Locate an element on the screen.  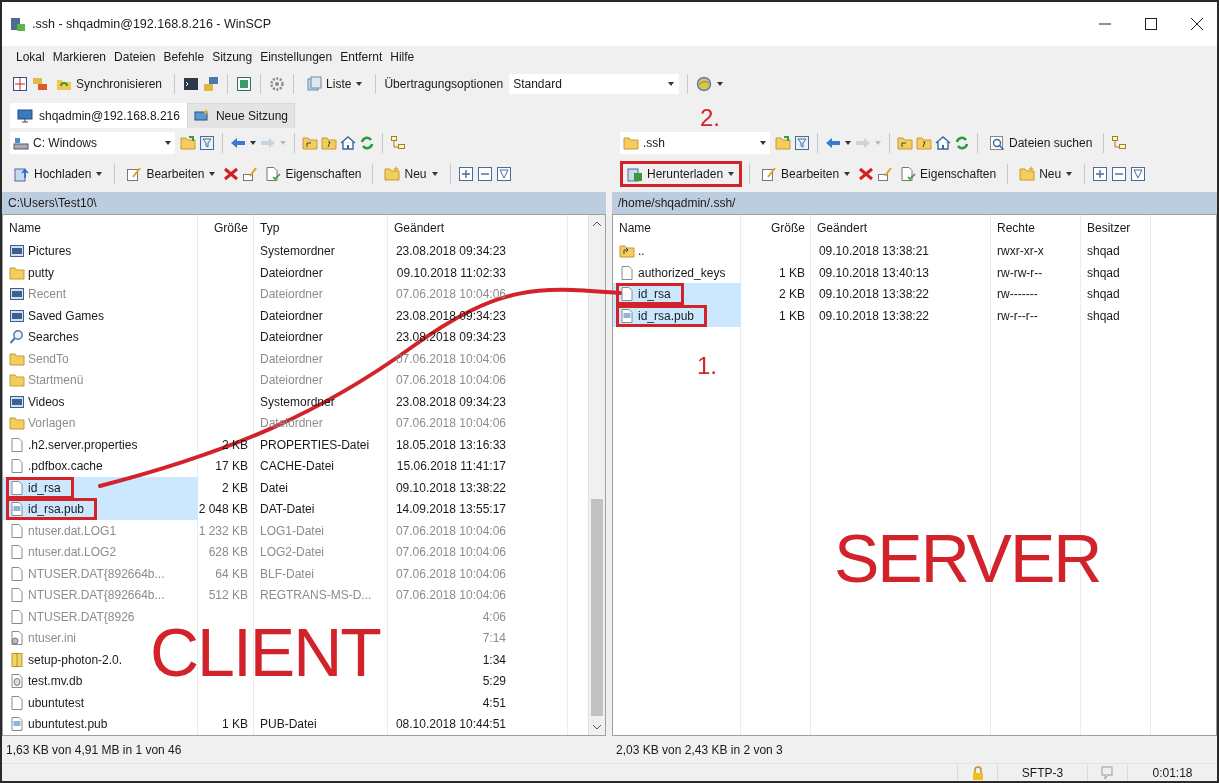
compare-icon is located at coordinates (20, 84).